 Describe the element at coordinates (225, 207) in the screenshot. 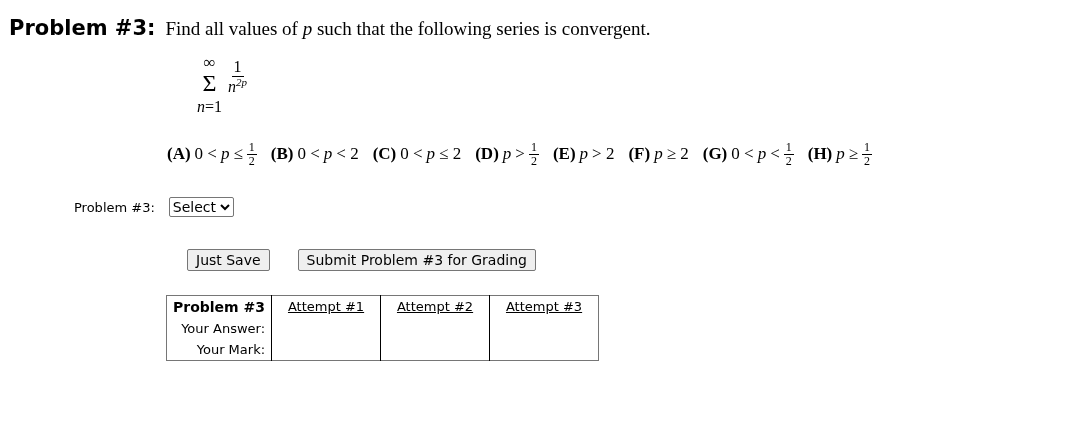

I see `chevron-down-icon` at that location.